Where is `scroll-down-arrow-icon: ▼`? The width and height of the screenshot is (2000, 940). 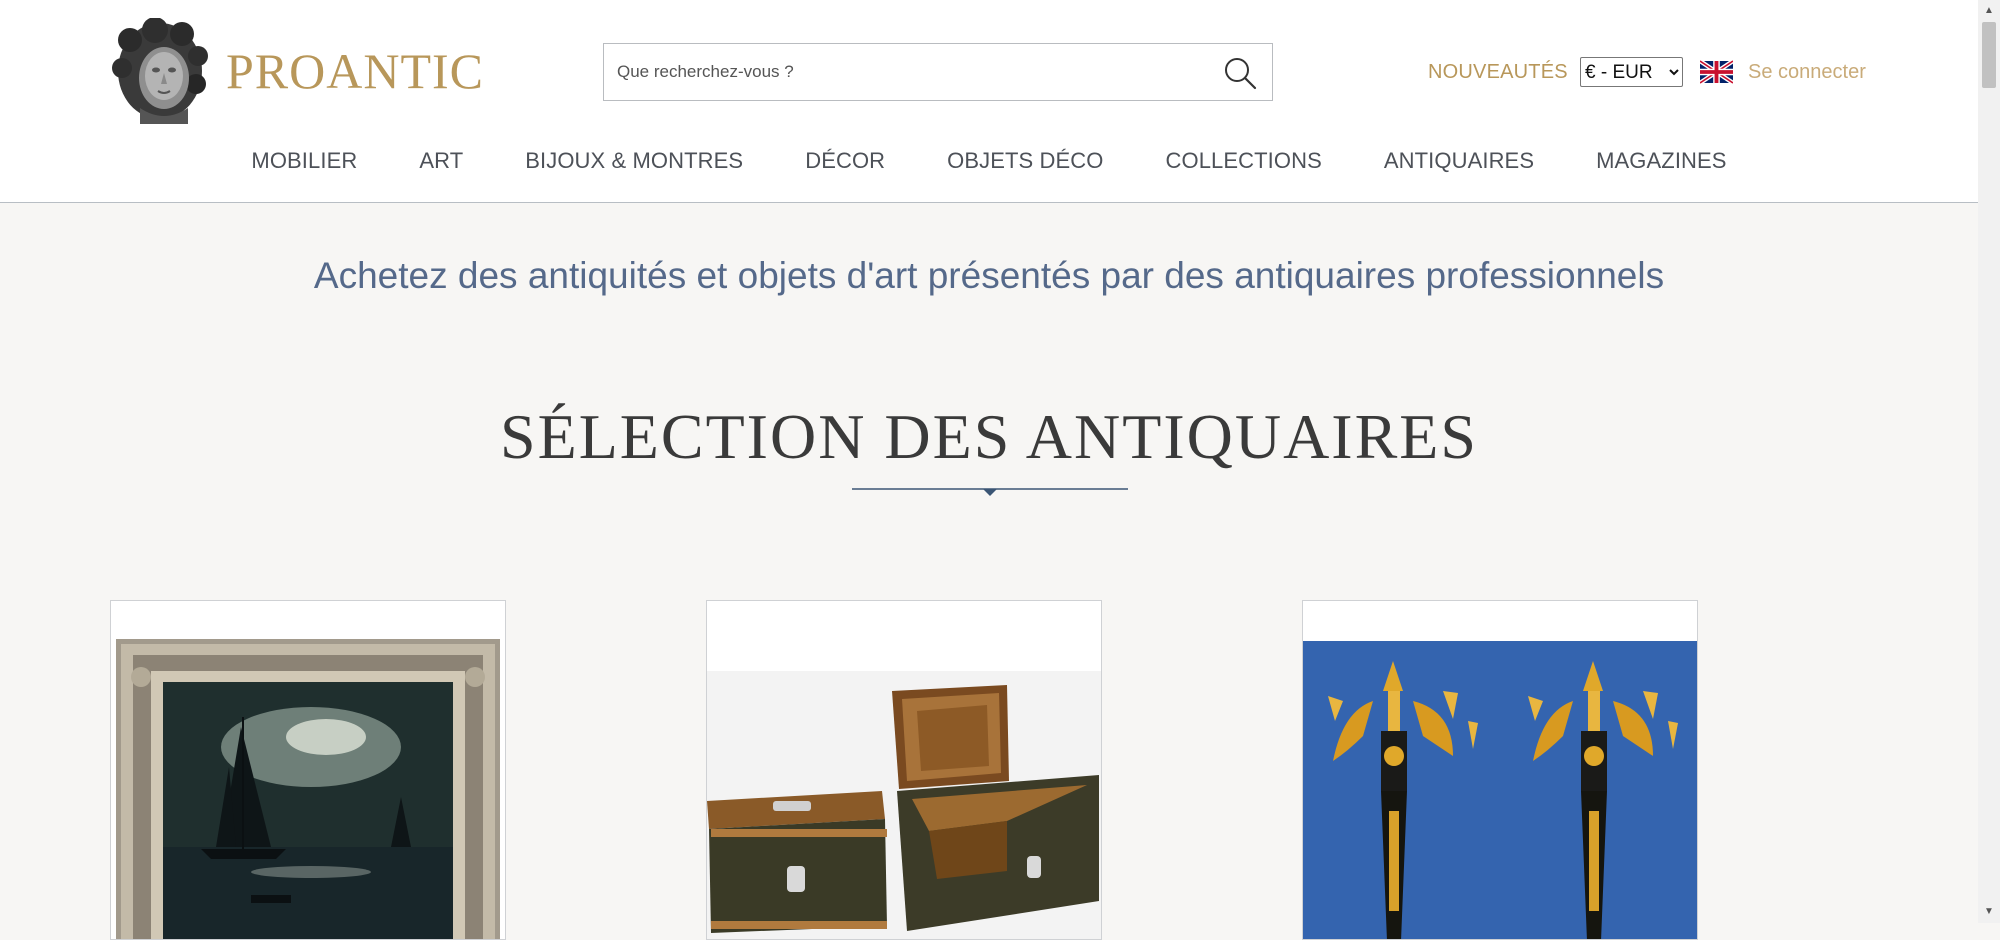
scroll-down-arrow-icon: ▼ is located at coordinates (1989, 912).